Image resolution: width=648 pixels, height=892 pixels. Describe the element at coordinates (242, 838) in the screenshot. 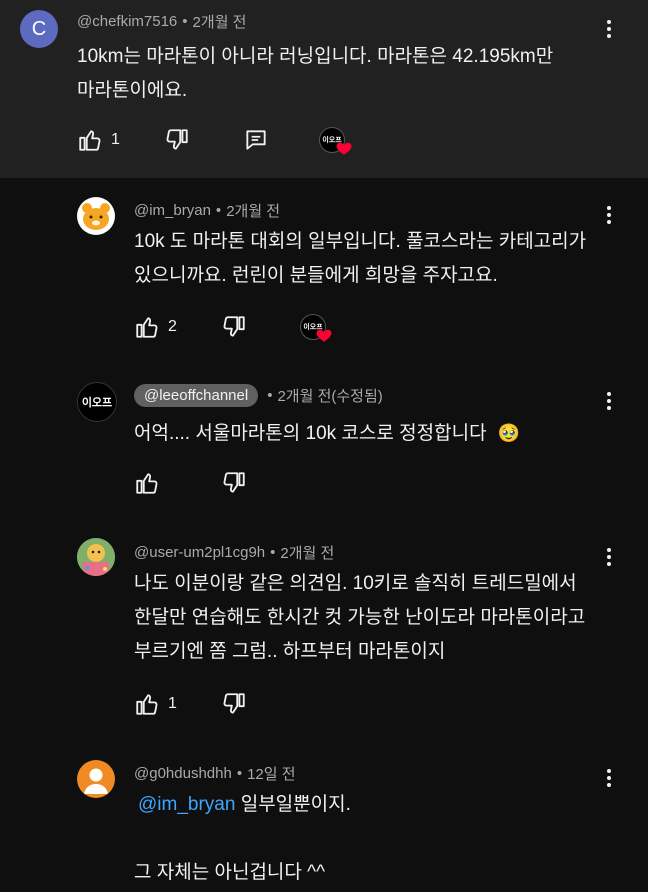

I see `comment-text: @im_bryan 일부일뿐이지. 그 자체는 아닌겁니다 ^^` at that location.